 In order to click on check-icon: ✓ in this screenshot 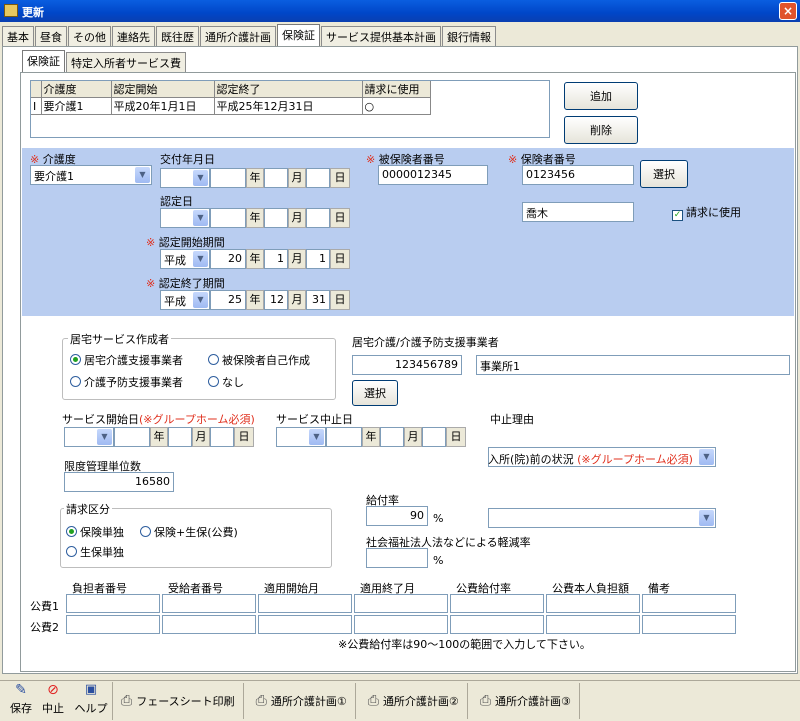, I will do `click(677, 215)`.